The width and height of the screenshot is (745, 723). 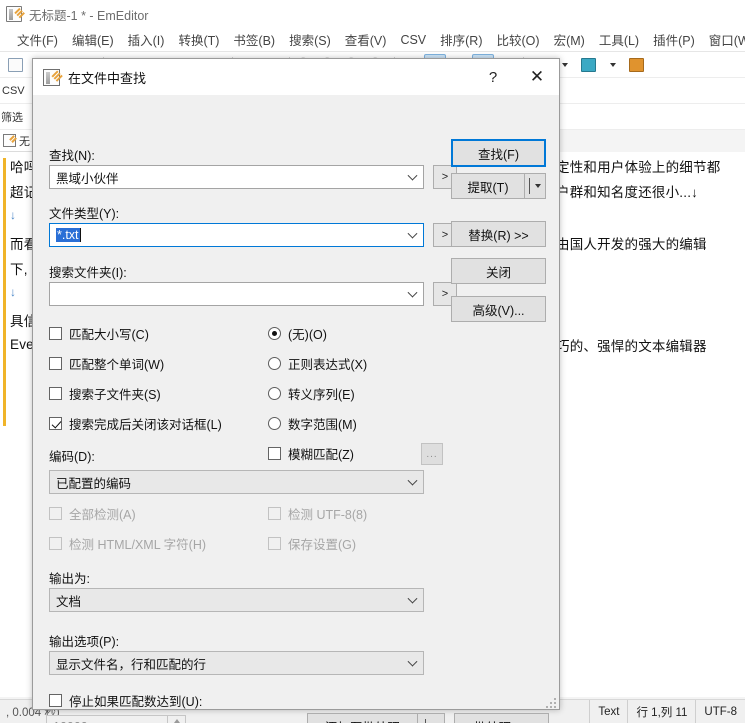 What do you see at coordinates (69, 601) in the screenshot?
I see `output-as-value: 文档` at bounding box center [69, 601].